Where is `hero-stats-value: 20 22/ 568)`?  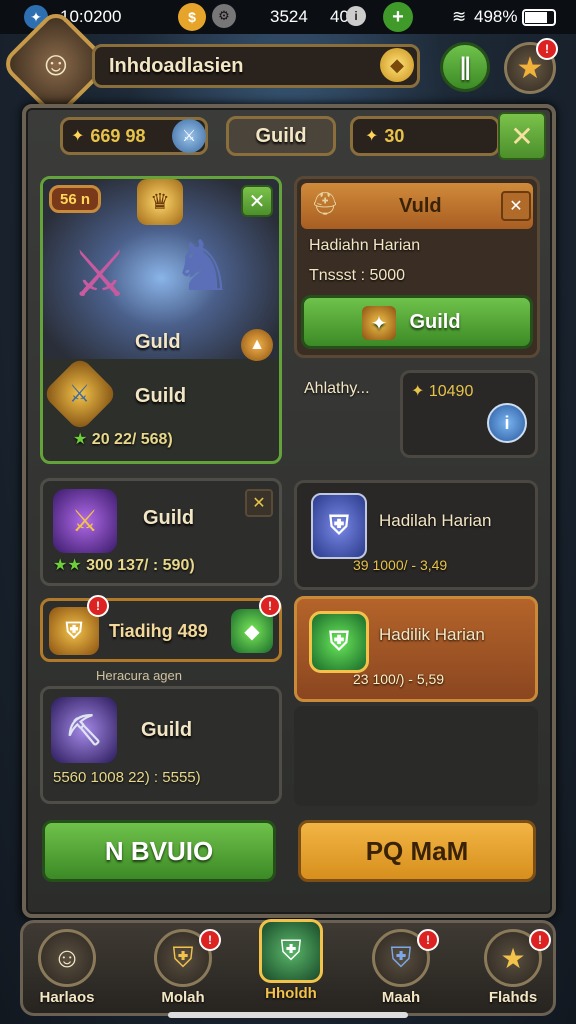 hero-stats-value: 20 22/ 568) is located at coordinates (132, 439).